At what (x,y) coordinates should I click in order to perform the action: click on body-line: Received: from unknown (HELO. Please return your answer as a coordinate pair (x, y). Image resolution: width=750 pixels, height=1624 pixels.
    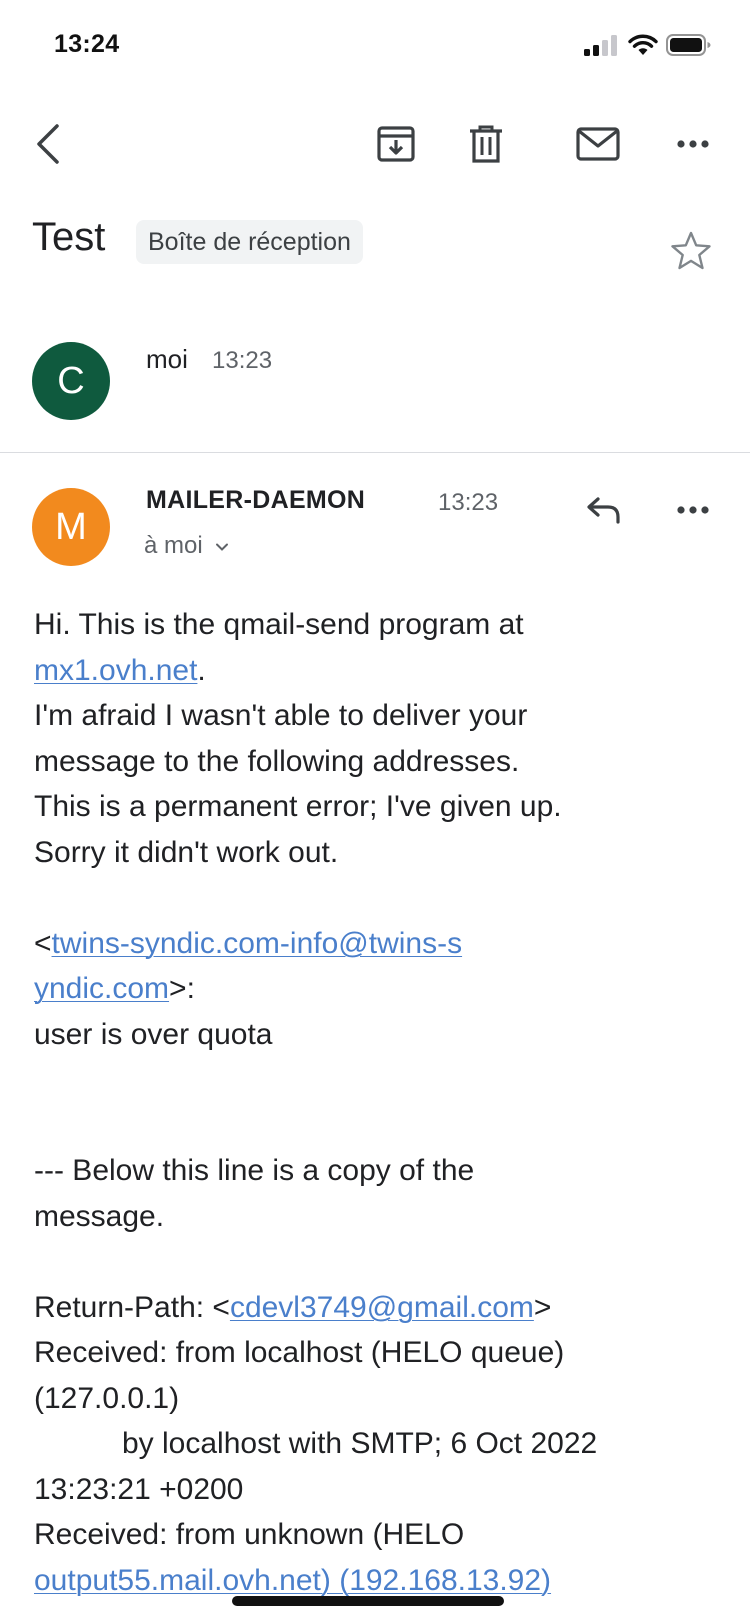
    Looking at the image, I should click on (249, 1534).